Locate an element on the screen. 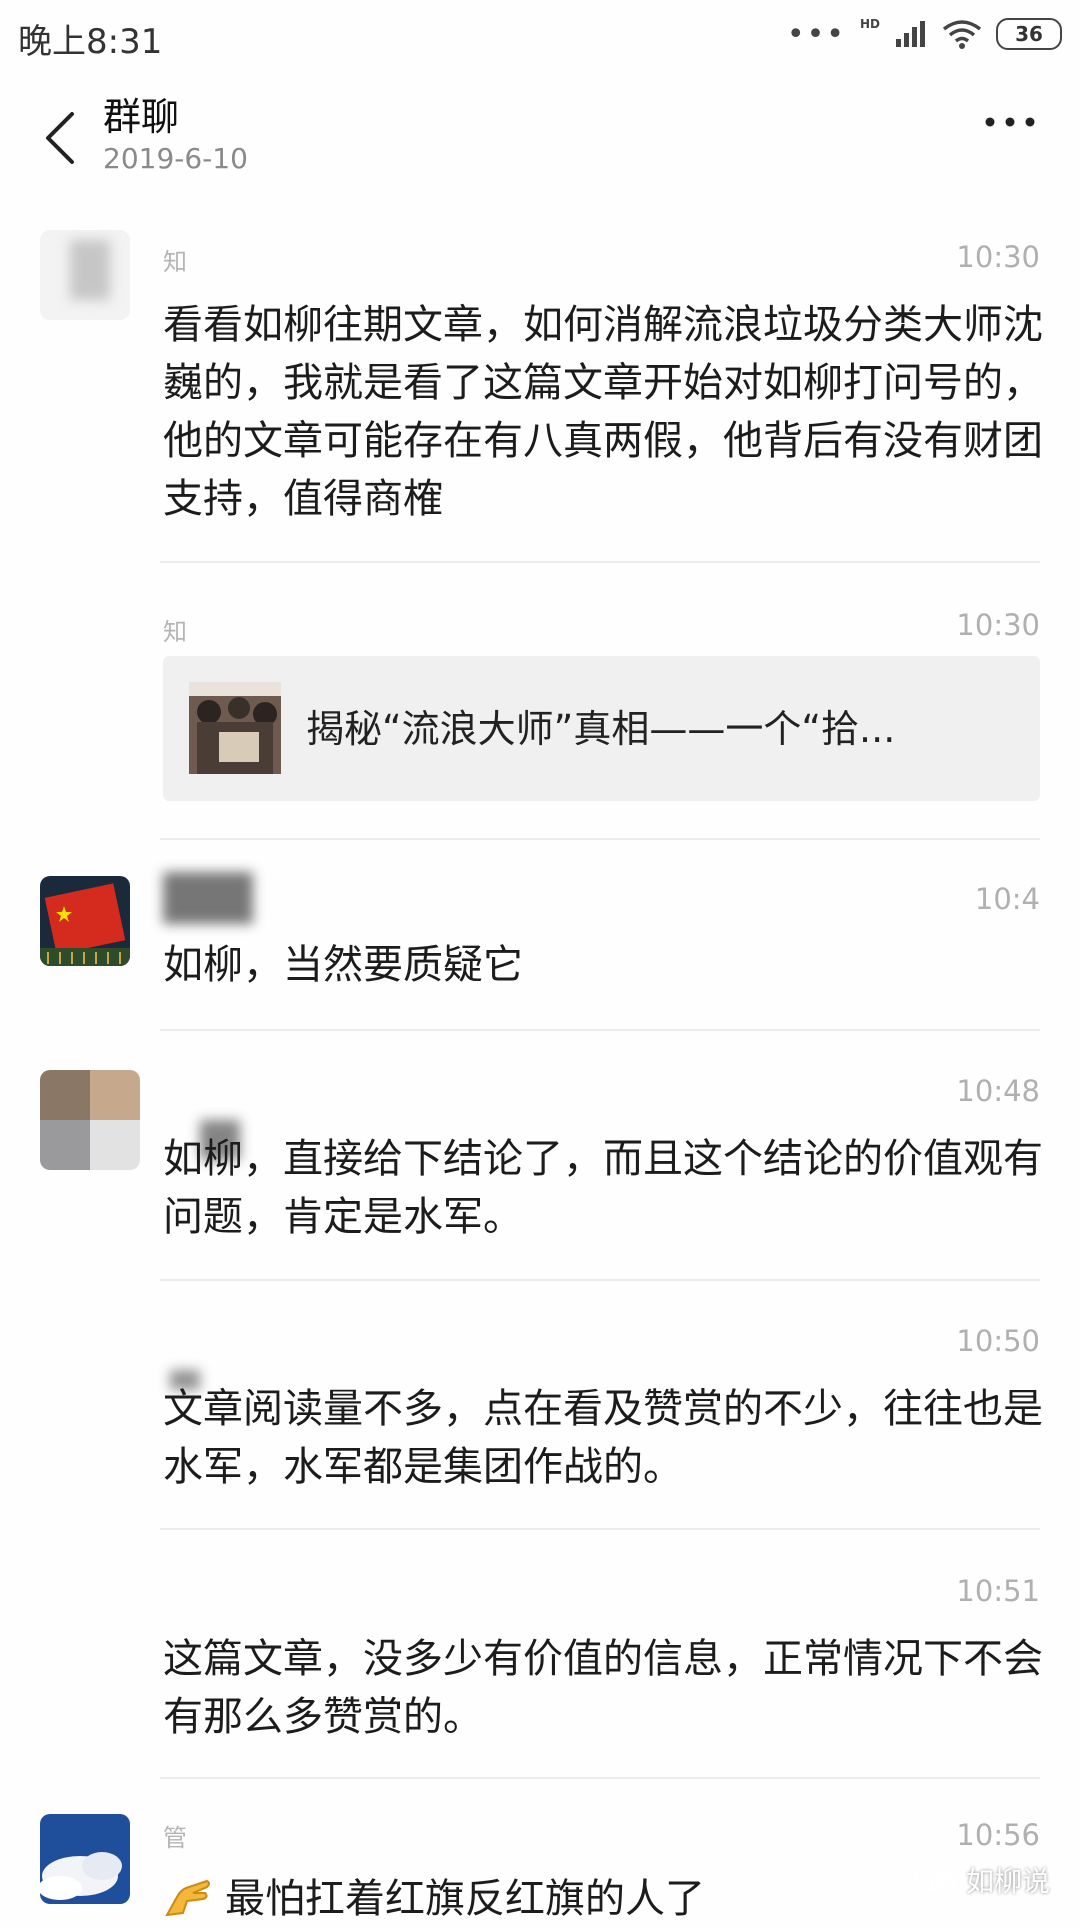 The height and width of the screenshot is (1928, 1080). sender-name: 管 is located at coordinates (175, 1838).